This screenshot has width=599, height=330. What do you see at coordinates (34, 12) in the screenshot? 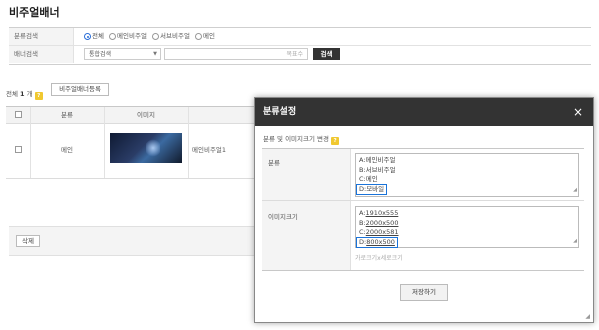
I see `page-title: 비주얼배너` at bounding box center [34, 12].